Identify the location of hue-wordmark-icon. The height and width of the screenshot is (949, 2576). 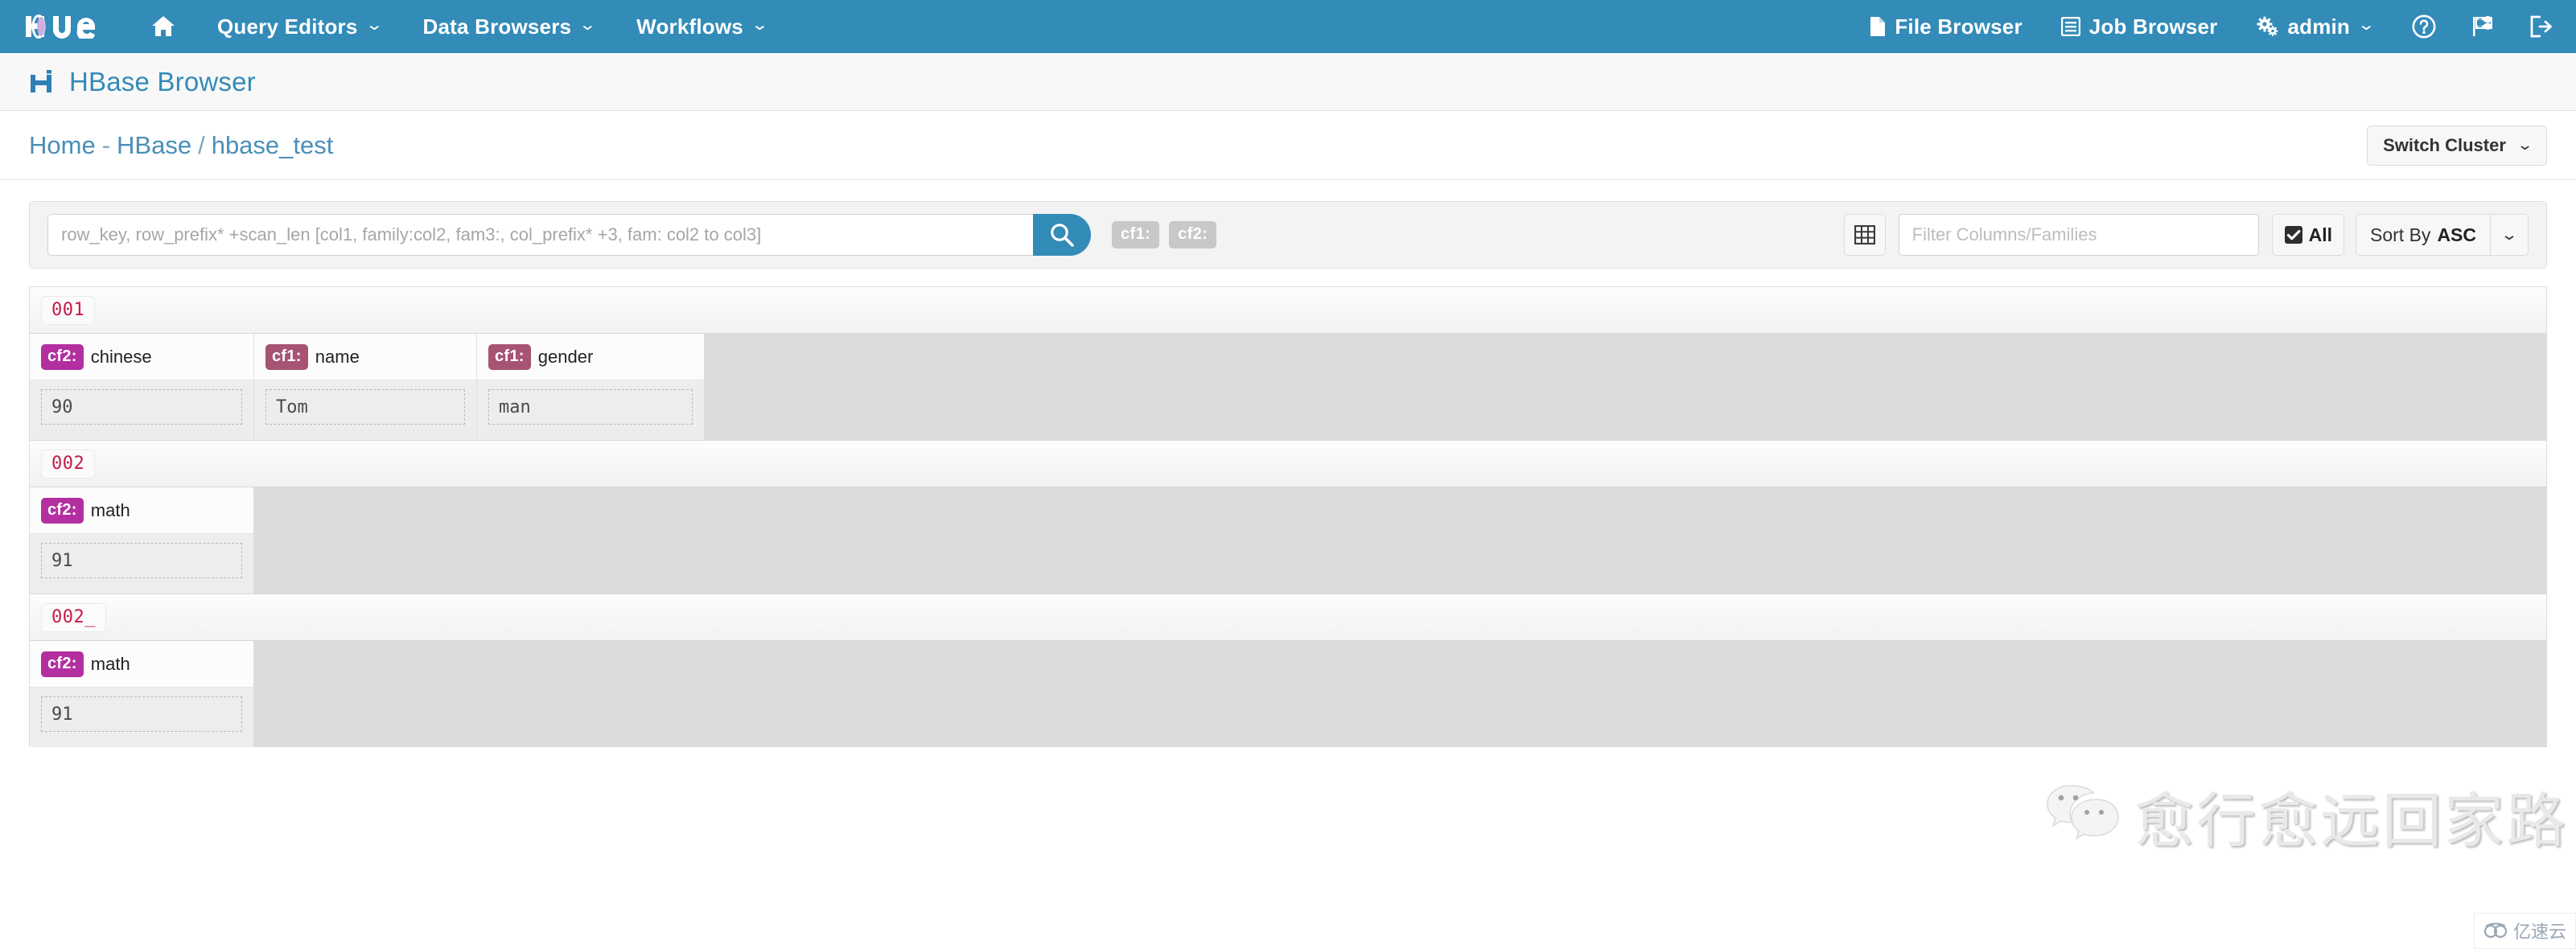
(60, 26).